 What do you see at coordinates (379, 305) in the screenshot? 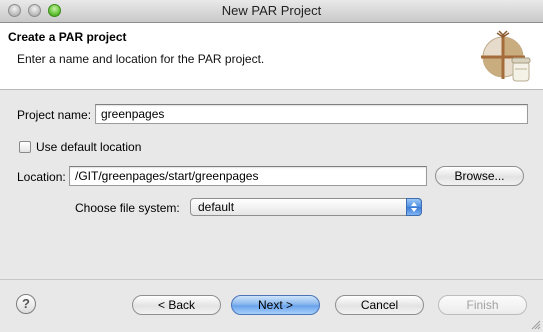
I see `cancel-button: Cancel` at bounding box center [379, 305].